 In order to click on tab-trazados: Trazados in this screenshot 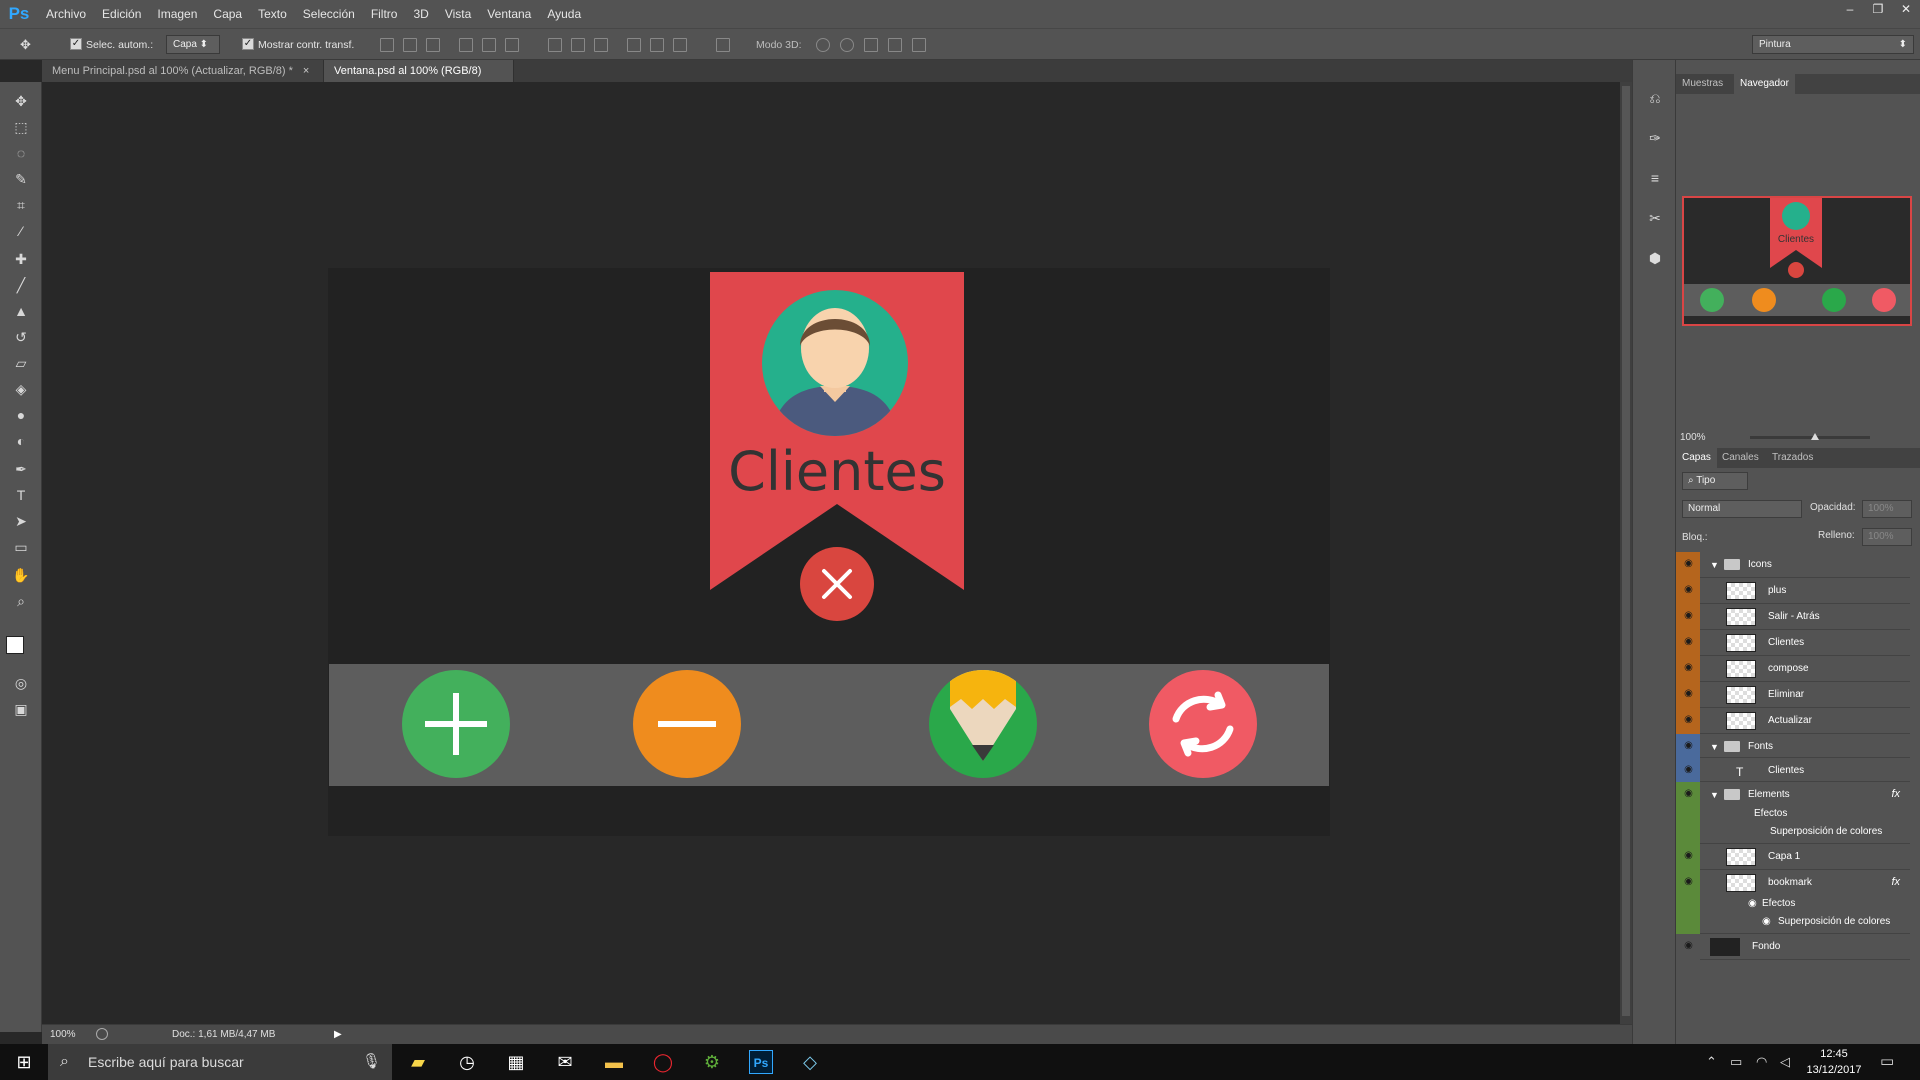, I will do `click(1792, 458)`.